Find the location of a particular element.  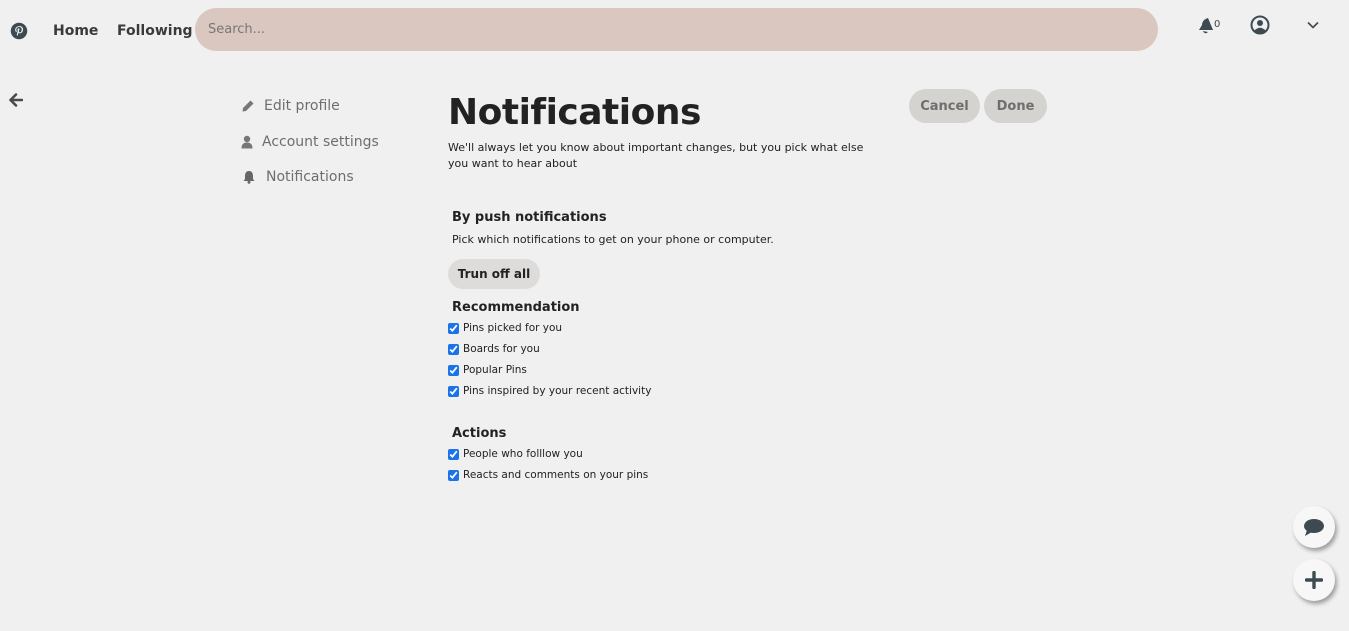

account-icon is located at coordinates (1260, 25).